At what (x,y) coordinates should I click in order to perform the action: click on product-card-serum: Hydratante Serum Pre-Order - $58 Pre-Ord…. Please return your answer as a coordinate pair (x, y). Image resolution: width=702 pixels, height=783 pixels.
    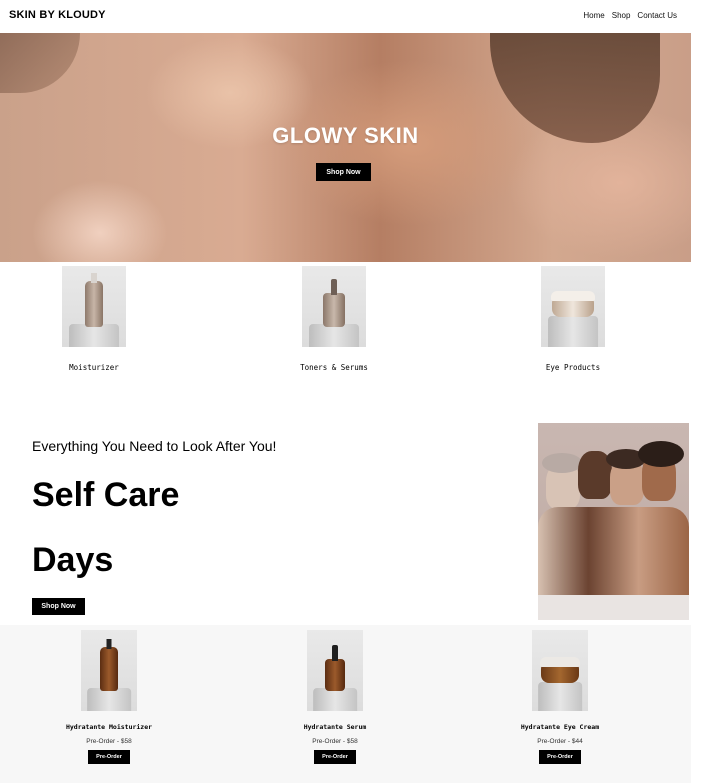
    Looking at the image, I should click on (335, 697).